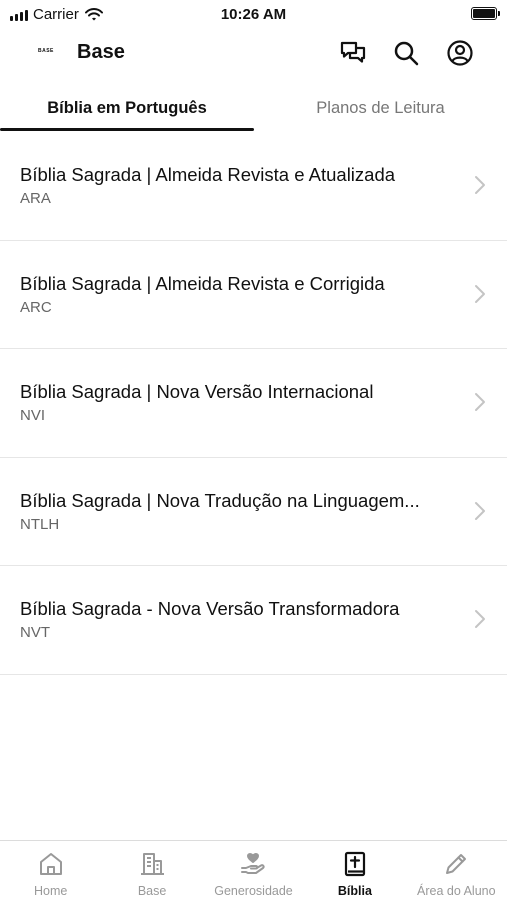 This screenshot has height=901, width=507. Describe the element at coordinates (380, 108) in the screenshot. I see `tab-planos-de-leitura: Planos de Leitura` at that location.